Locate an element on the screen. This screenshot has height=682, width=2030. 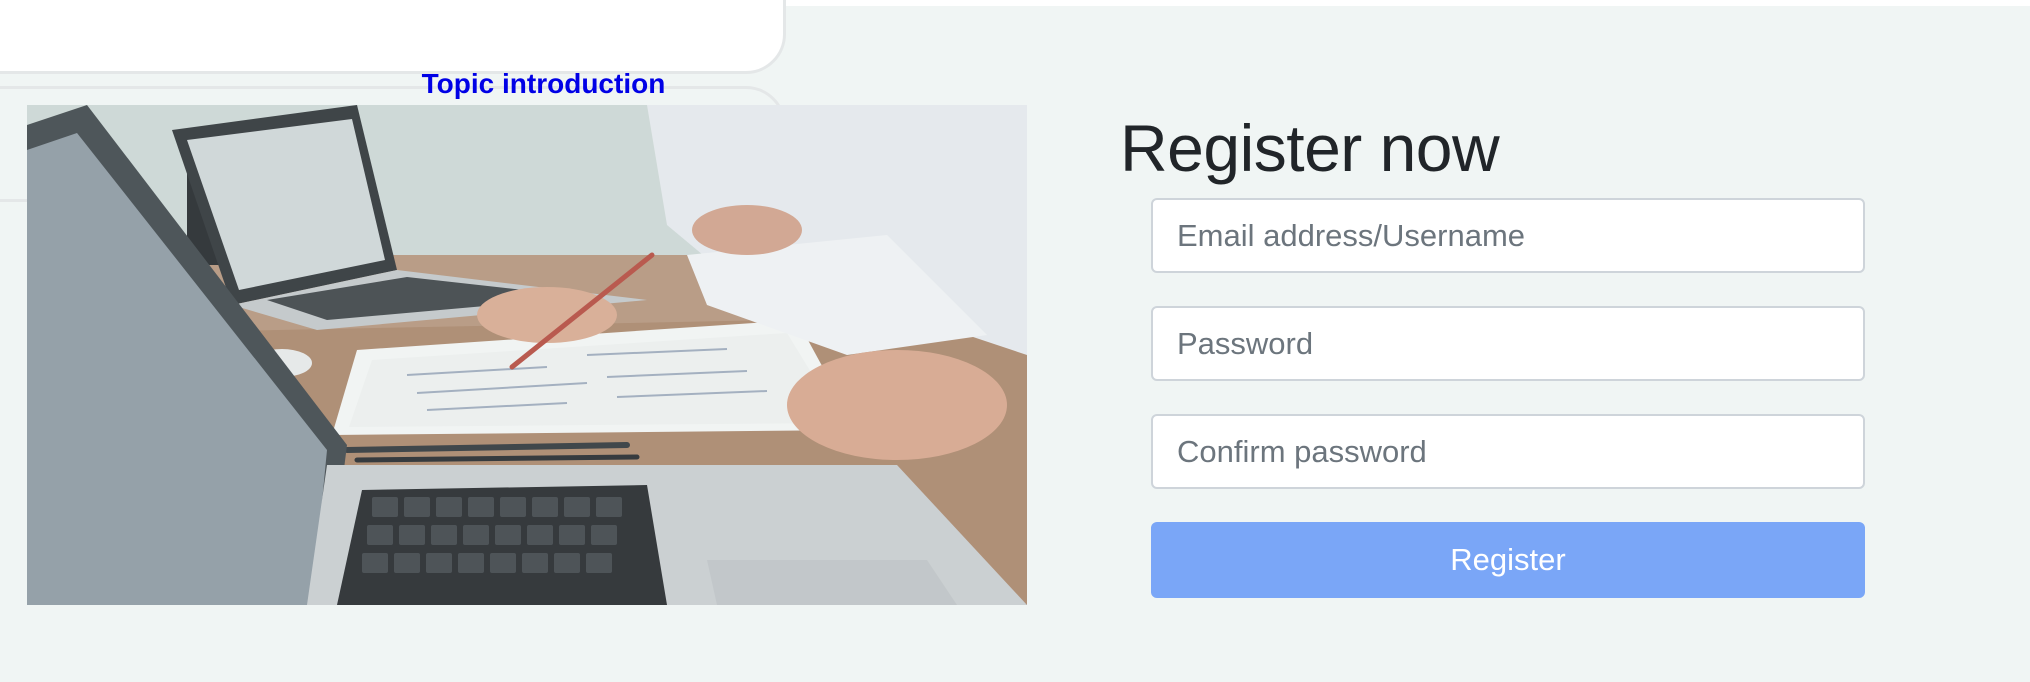
register-button: Register is located at coordinates (1508, 560).